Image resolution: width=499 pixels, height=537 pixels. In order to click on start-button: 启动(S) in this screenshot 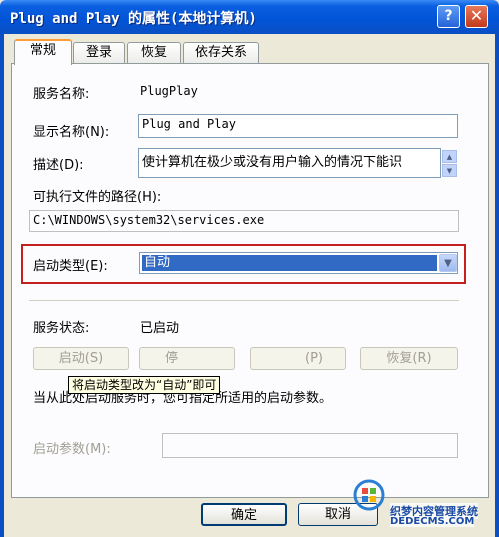, I will do `click(81, 358)`.